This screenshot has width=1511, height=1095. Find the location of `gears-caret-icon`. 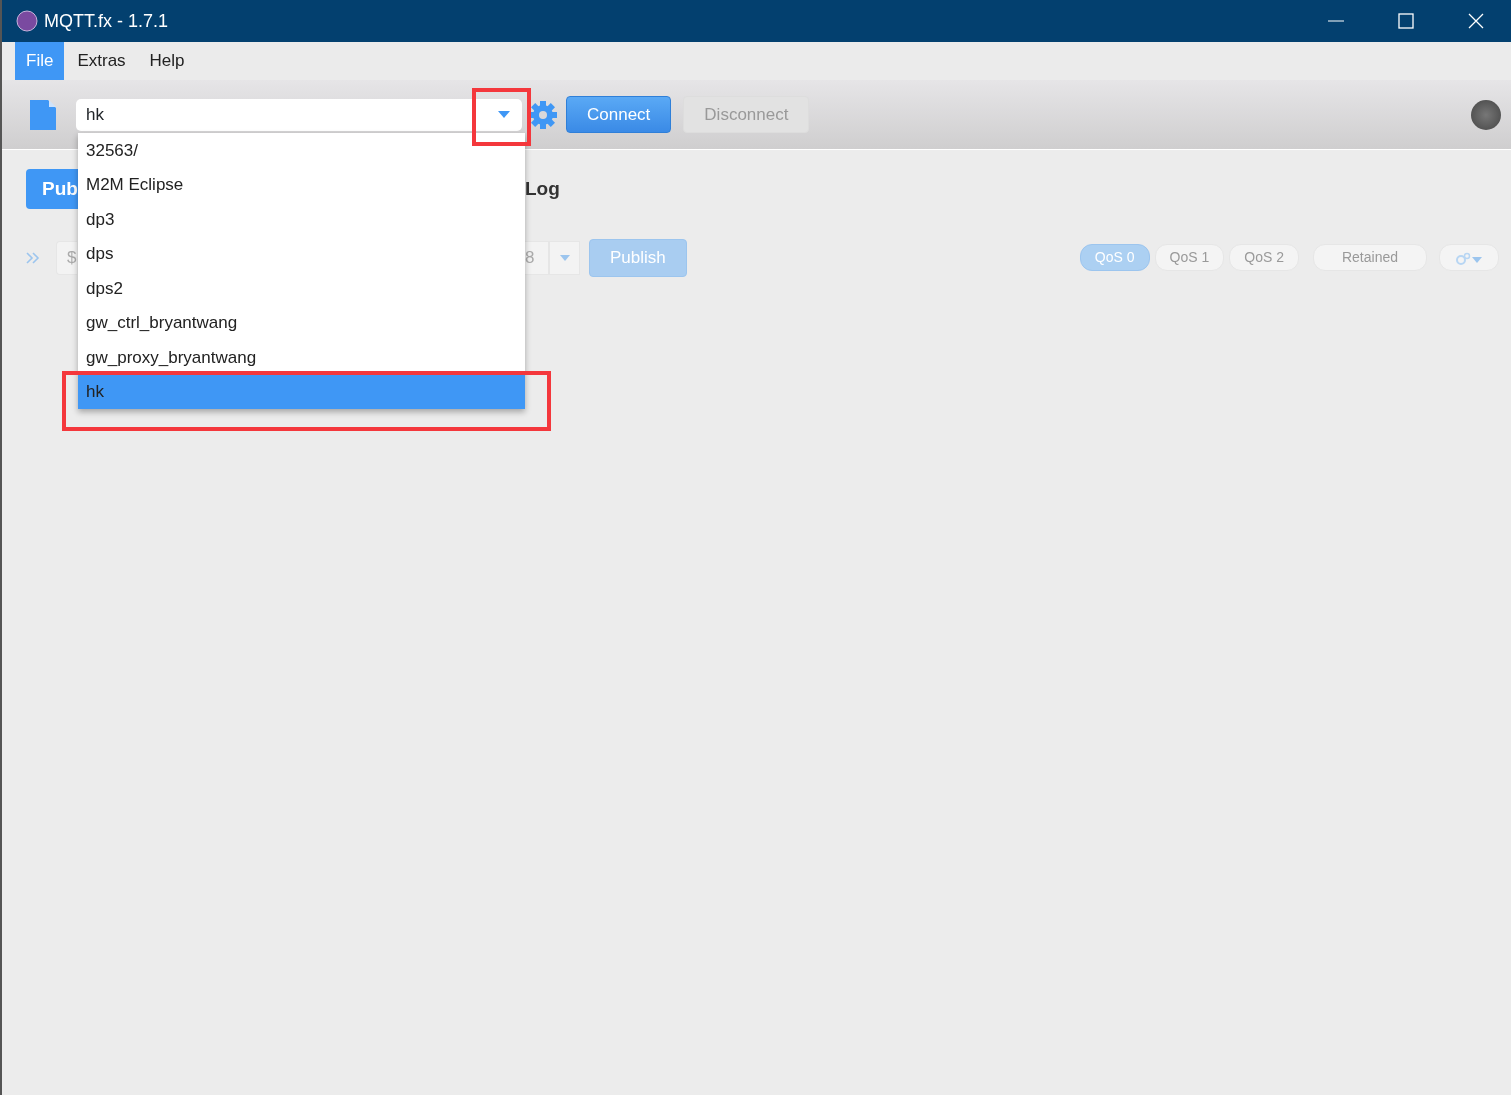

gears-caret-icon is located at coordinates (1469, 258).